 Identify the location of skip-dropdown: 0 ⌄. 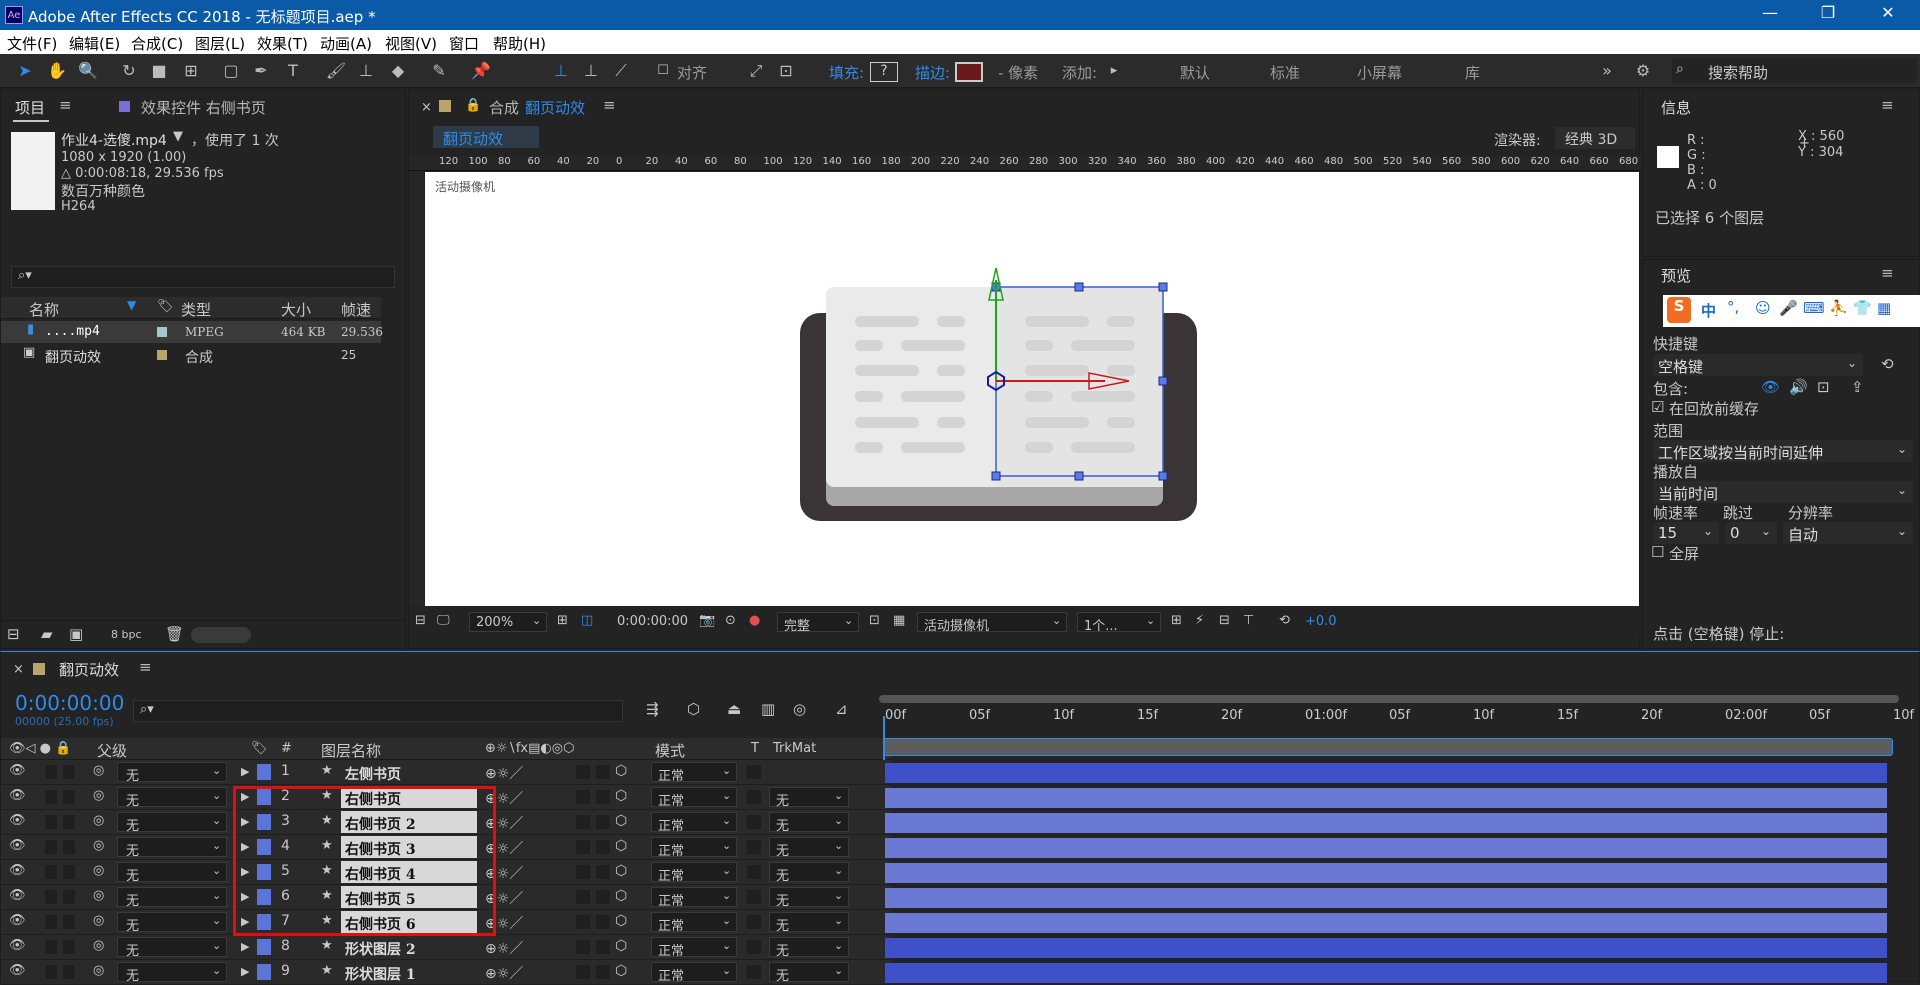
(1751, 533).